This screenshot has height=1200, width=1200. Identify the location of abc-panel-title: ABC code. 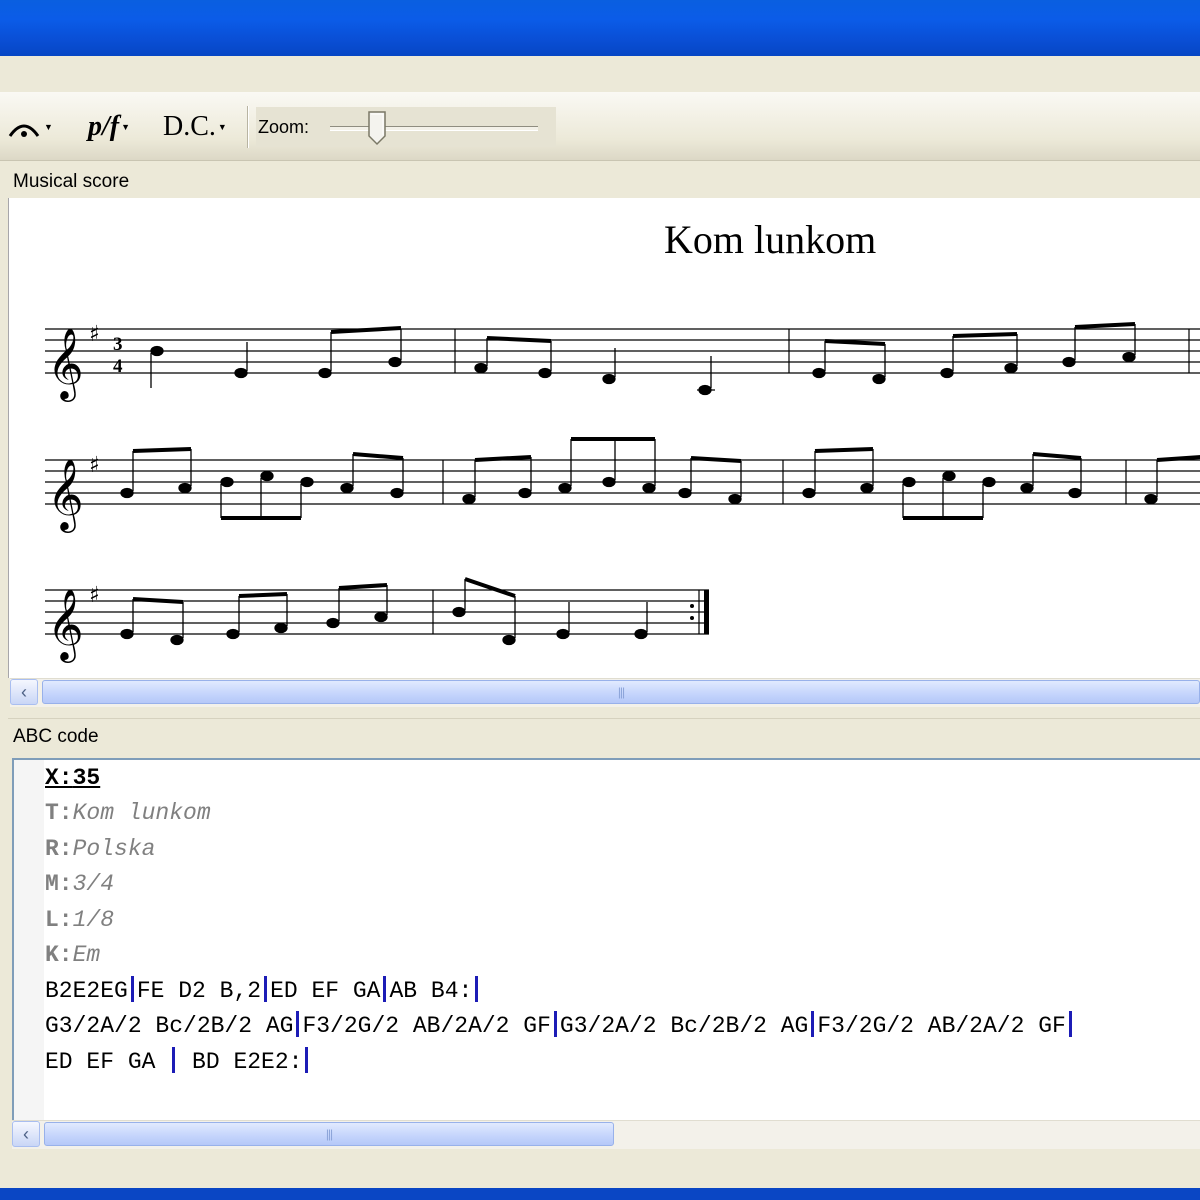
(56, 736).